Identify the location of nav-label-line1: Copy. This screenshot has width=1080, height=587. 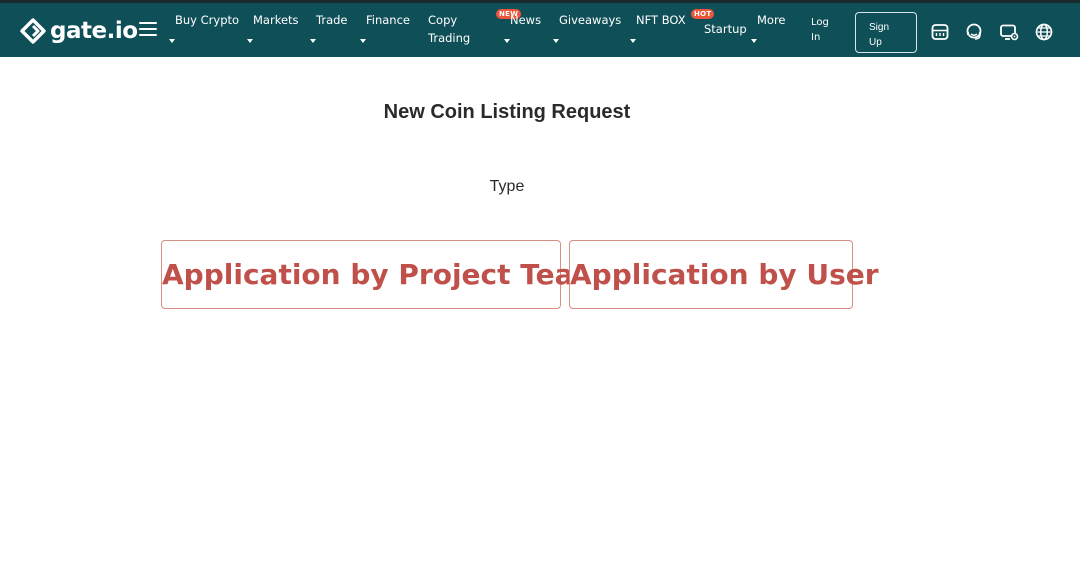
(443, 20).